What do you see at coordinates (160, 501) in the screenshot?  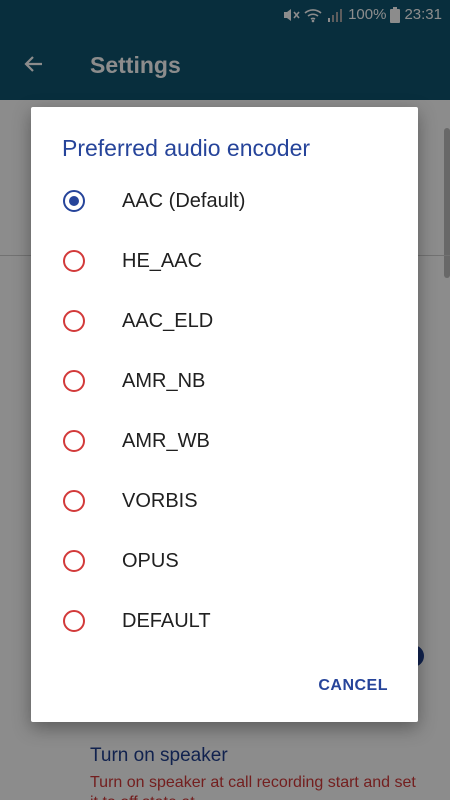 I see `option-label: VORBIS` at bounding box center [160, 501].